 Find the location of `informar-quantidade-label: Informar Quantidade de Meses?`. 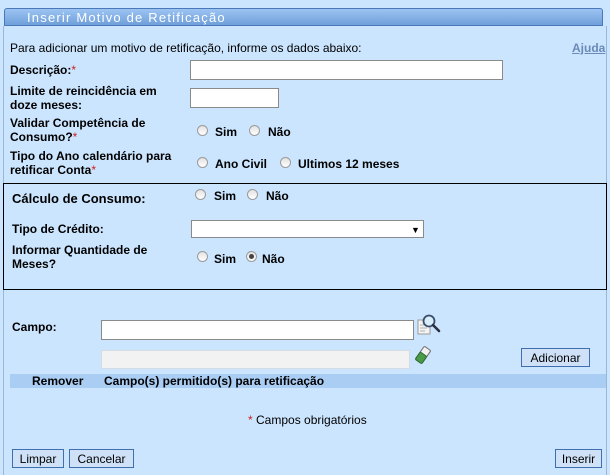

informar-quantidade-label: Informar Quantidade de Meses? is located at coordinates (79, 257).